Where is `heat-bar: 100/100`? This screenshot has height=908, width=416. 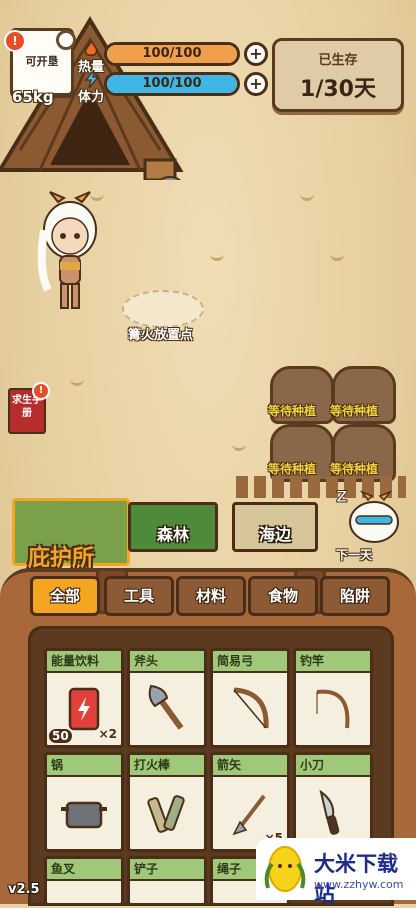
heat-bar: 100/100 is located at coordinates (172, 54).